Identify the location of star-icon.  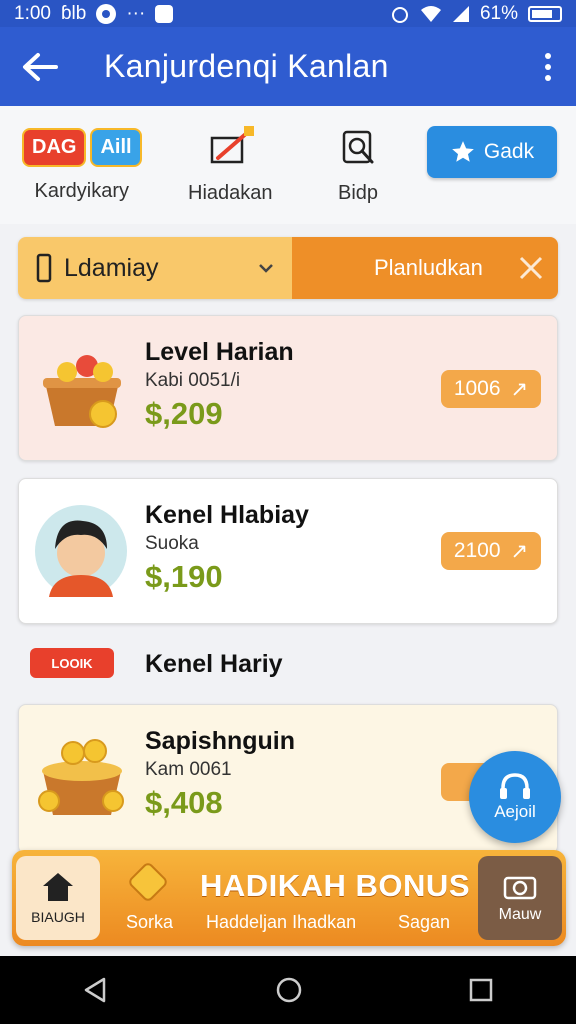
(463, 151).